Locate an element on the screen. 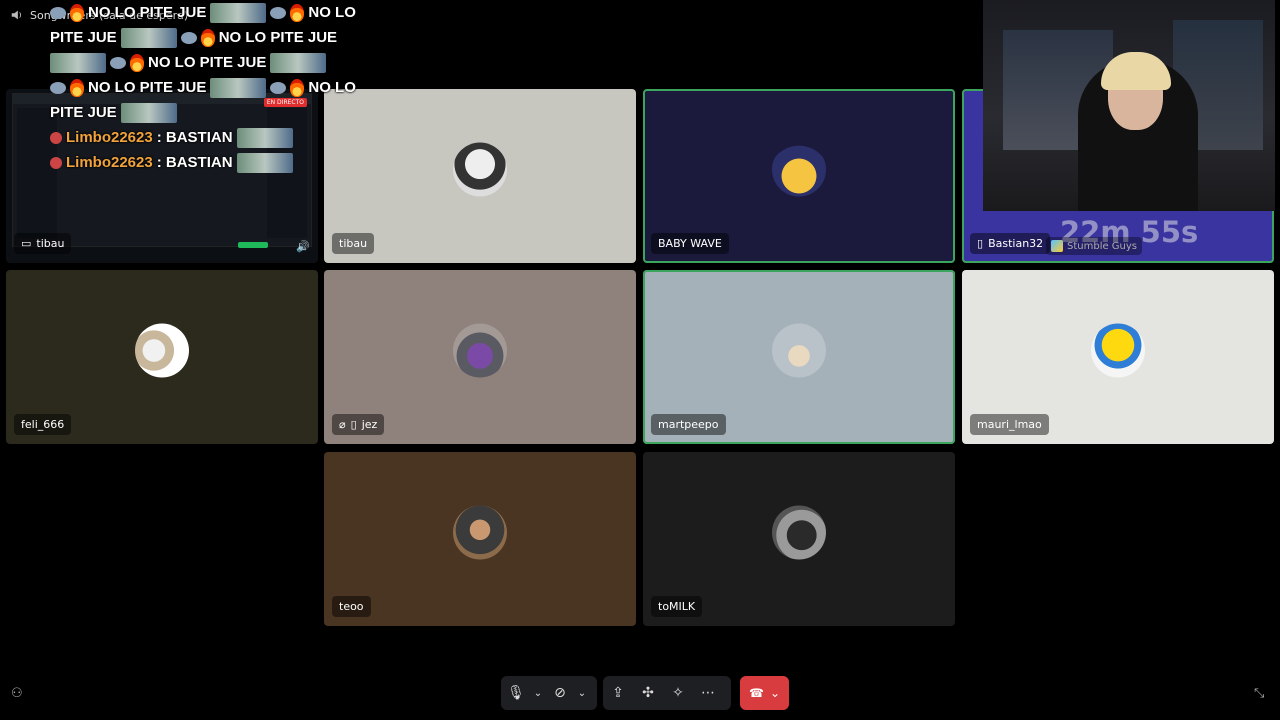 This screenshot has height=720, width=1280. game-icon is located at coordinates (1057, 246).